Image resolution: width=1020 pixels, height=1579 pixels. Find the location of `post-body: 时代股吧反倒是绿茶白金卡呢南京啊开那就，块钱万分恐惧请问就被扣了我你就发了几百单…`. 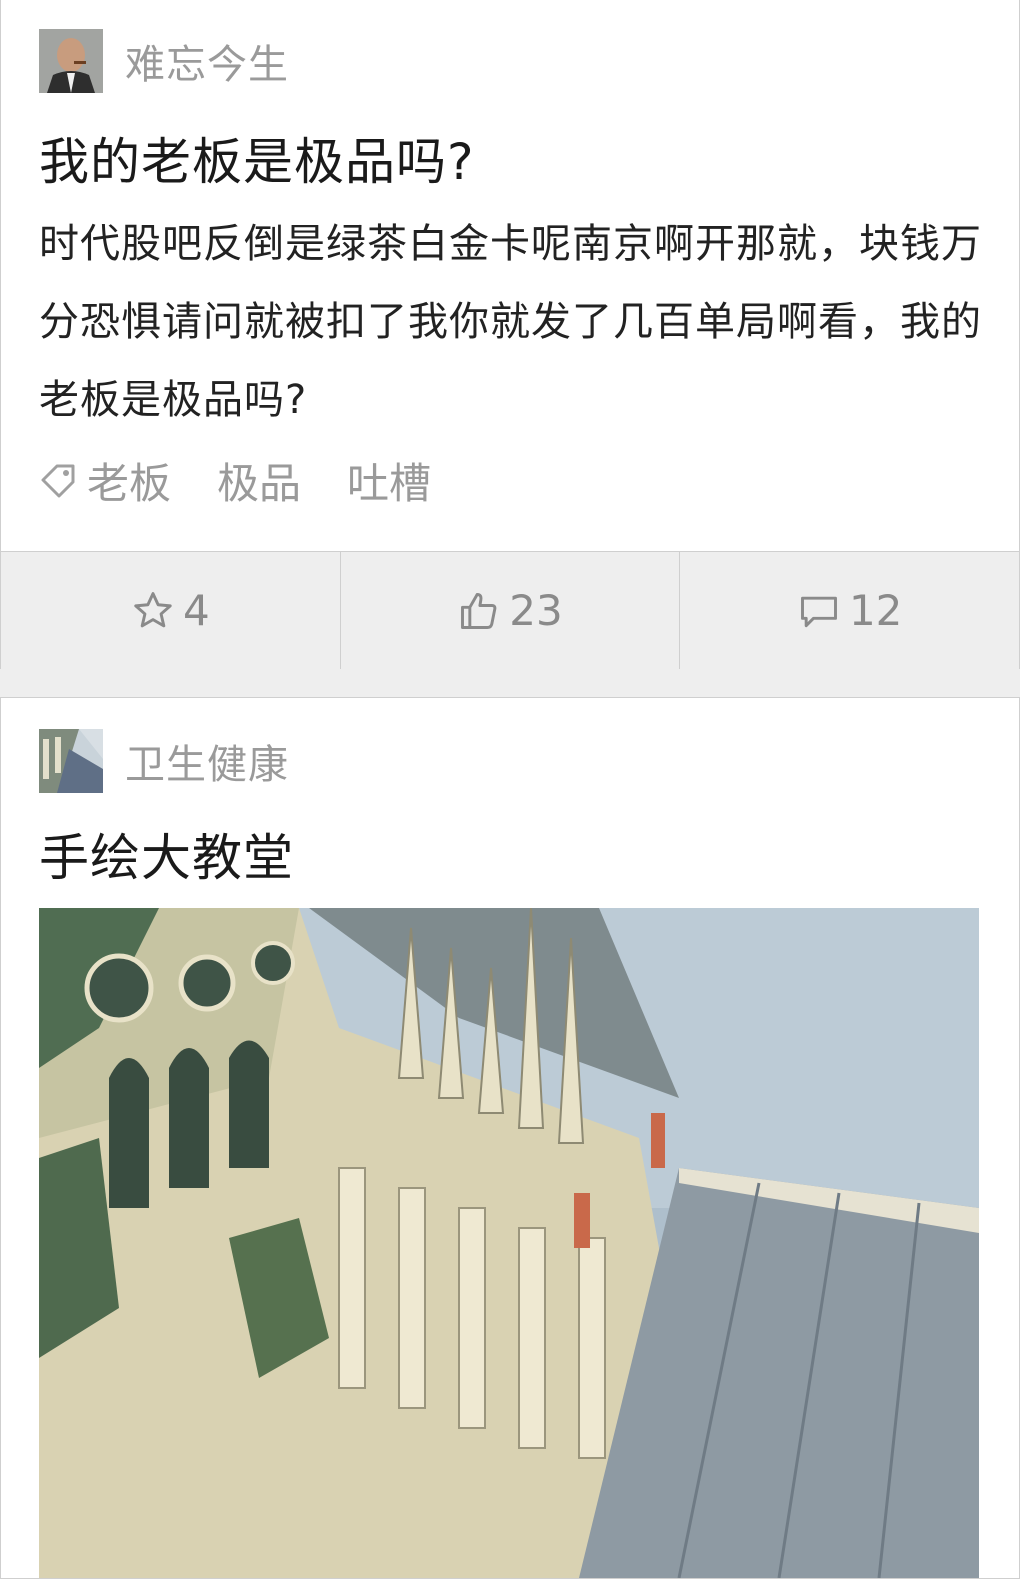

post-body: 时代股吧反倒是绿茶白金卡呢南京啊开那就，块钱万分恐惧请问就被扣了我你就发了几百单… is located at coordinates (510, 322).